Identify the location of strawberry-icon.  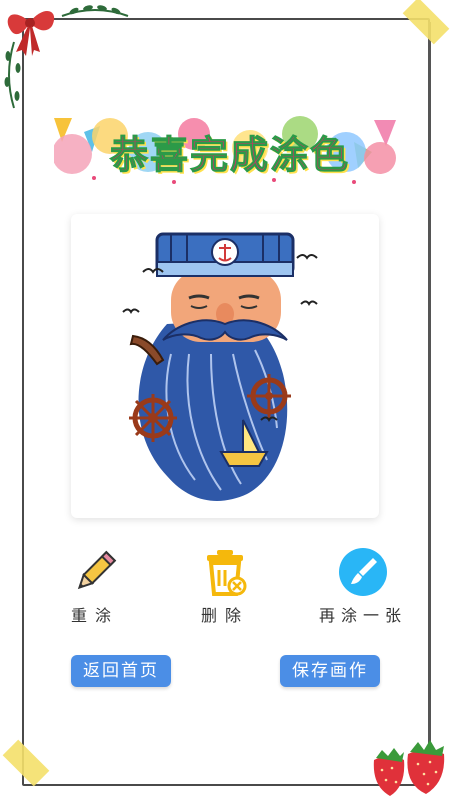
(409, 768).